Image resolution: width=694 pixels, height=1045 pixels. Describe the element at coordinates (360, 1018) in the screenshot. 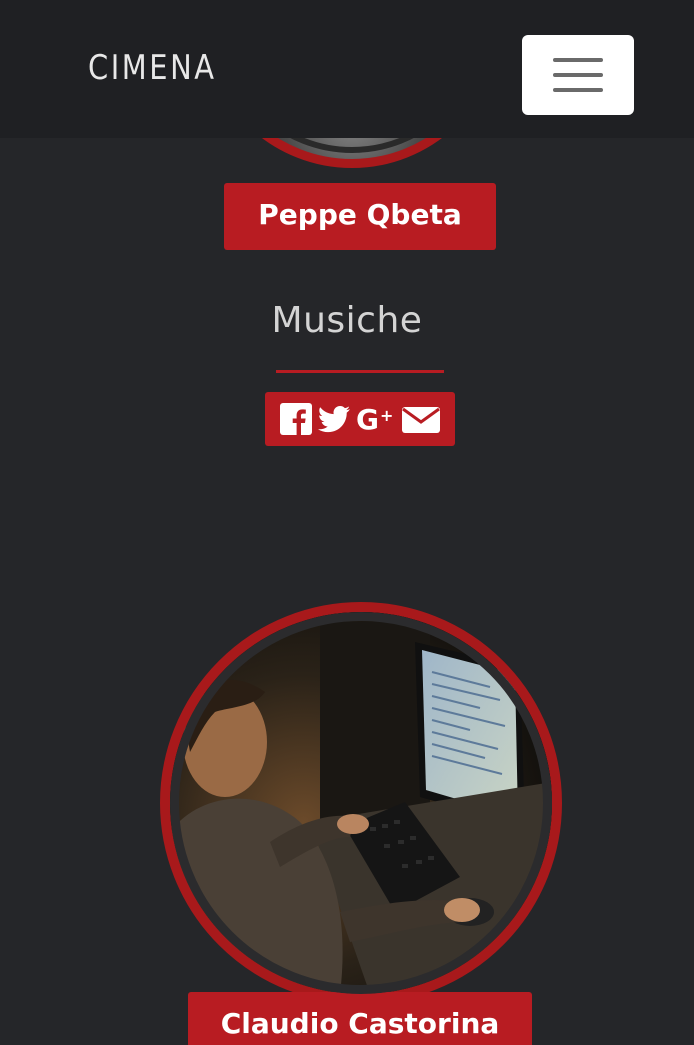

I see `member-name-badge: Claudio Castorina` at that location.